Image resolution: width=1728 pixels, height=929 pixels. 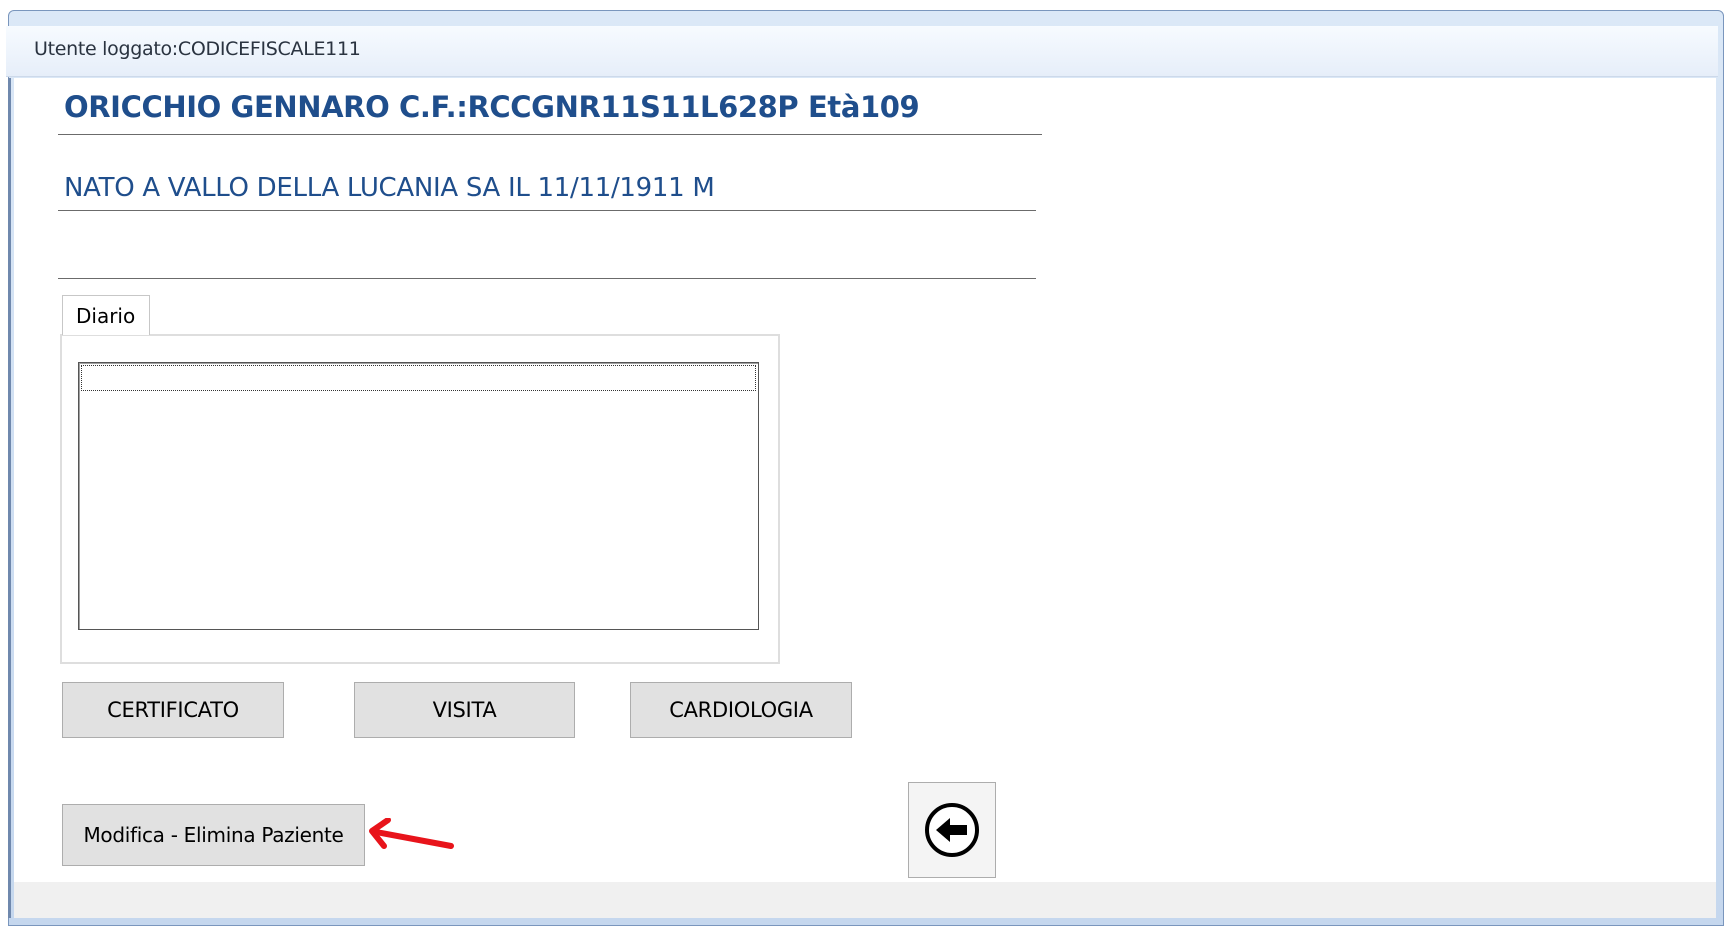 What do you see at coordinates (418, 496) in the screenshot?
I see `diario-list` at bounding box center [418, 496].